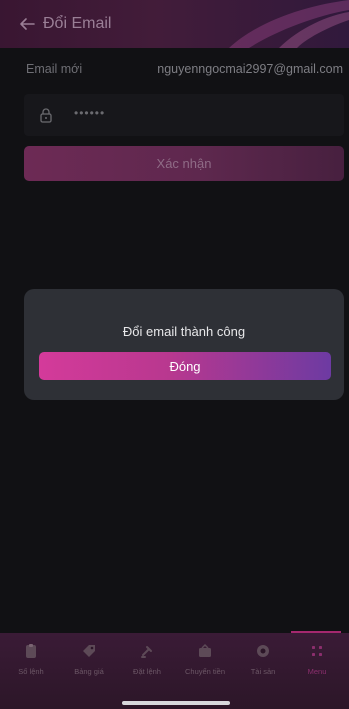 The width and height of the screenshot is (349, 709). What do you see at coordinates (147, 663) in the screenshot?
I see `nav-item-place-order: Đặt lệnh` at bounding box center [147, 663].